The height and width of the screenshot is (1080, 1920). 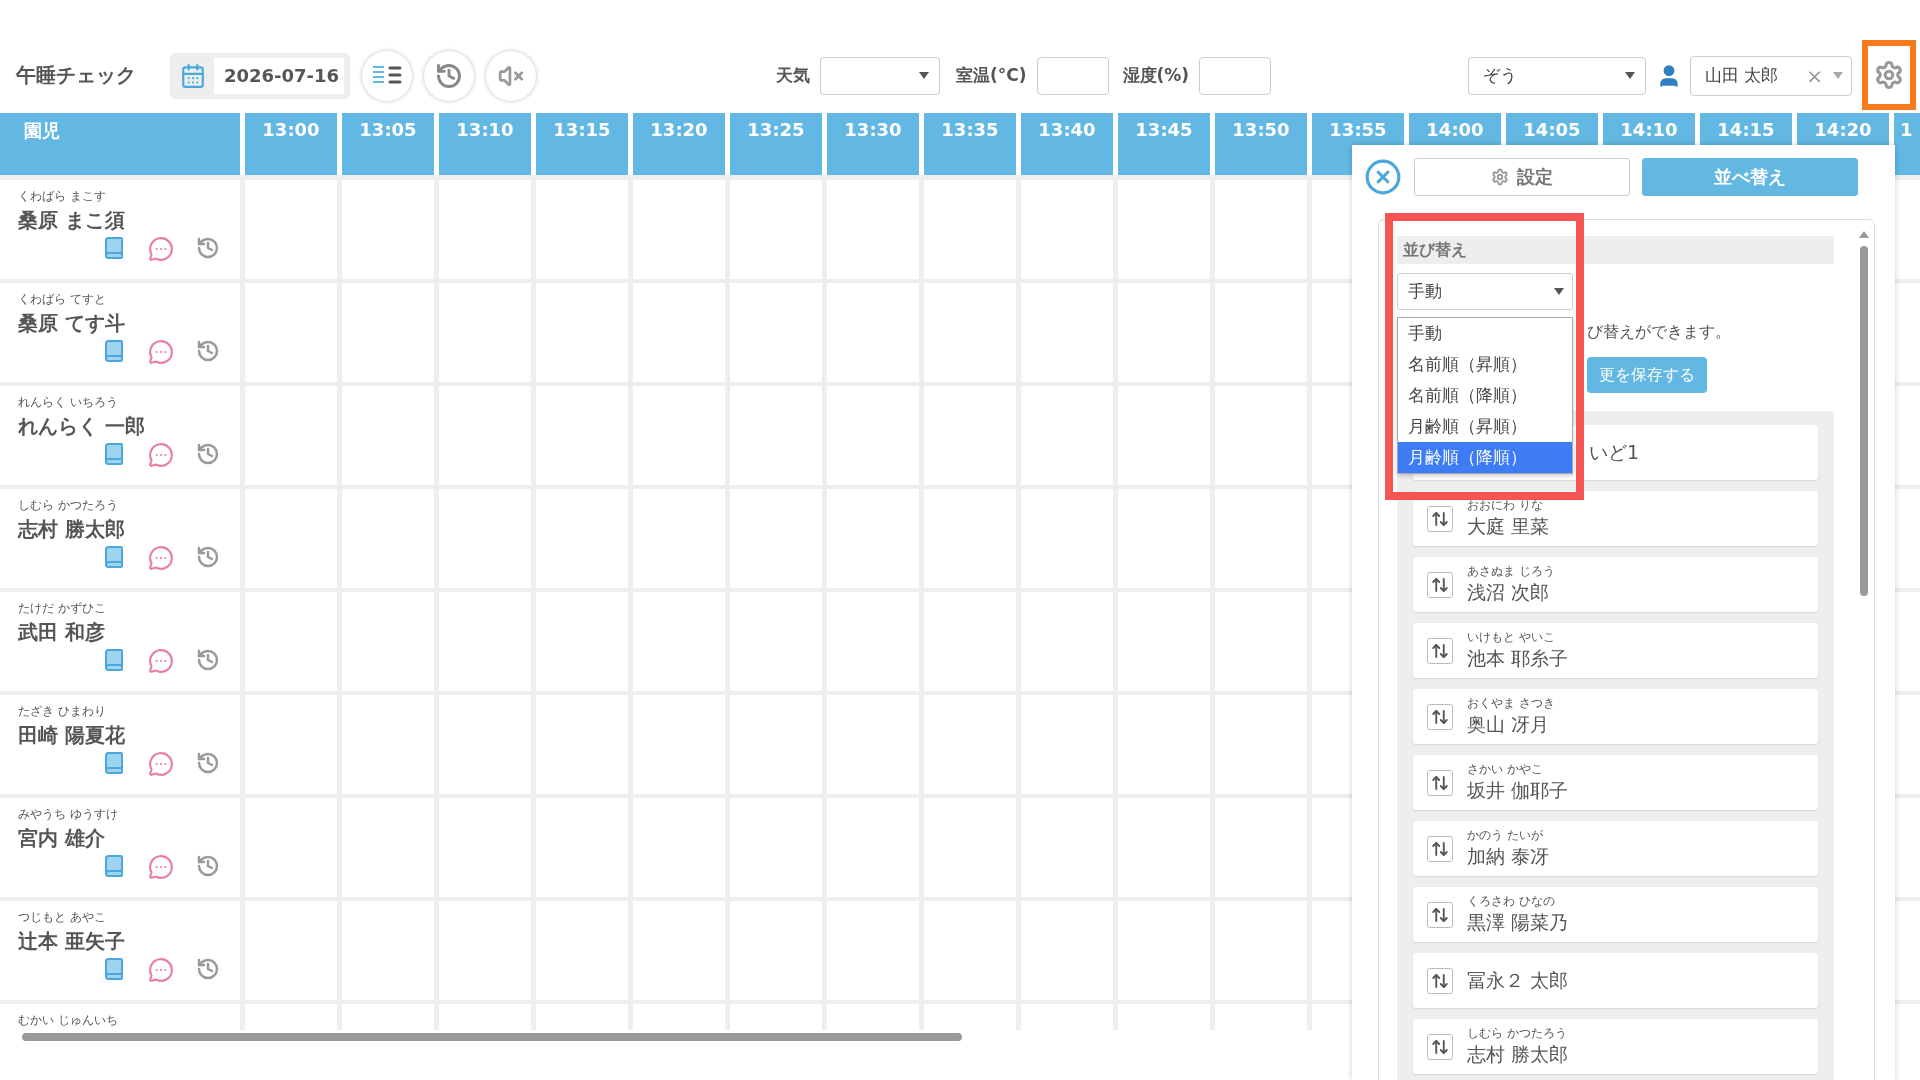 I want to click on item-kana: あさぬま じろう, so click(x=1511, y=571).